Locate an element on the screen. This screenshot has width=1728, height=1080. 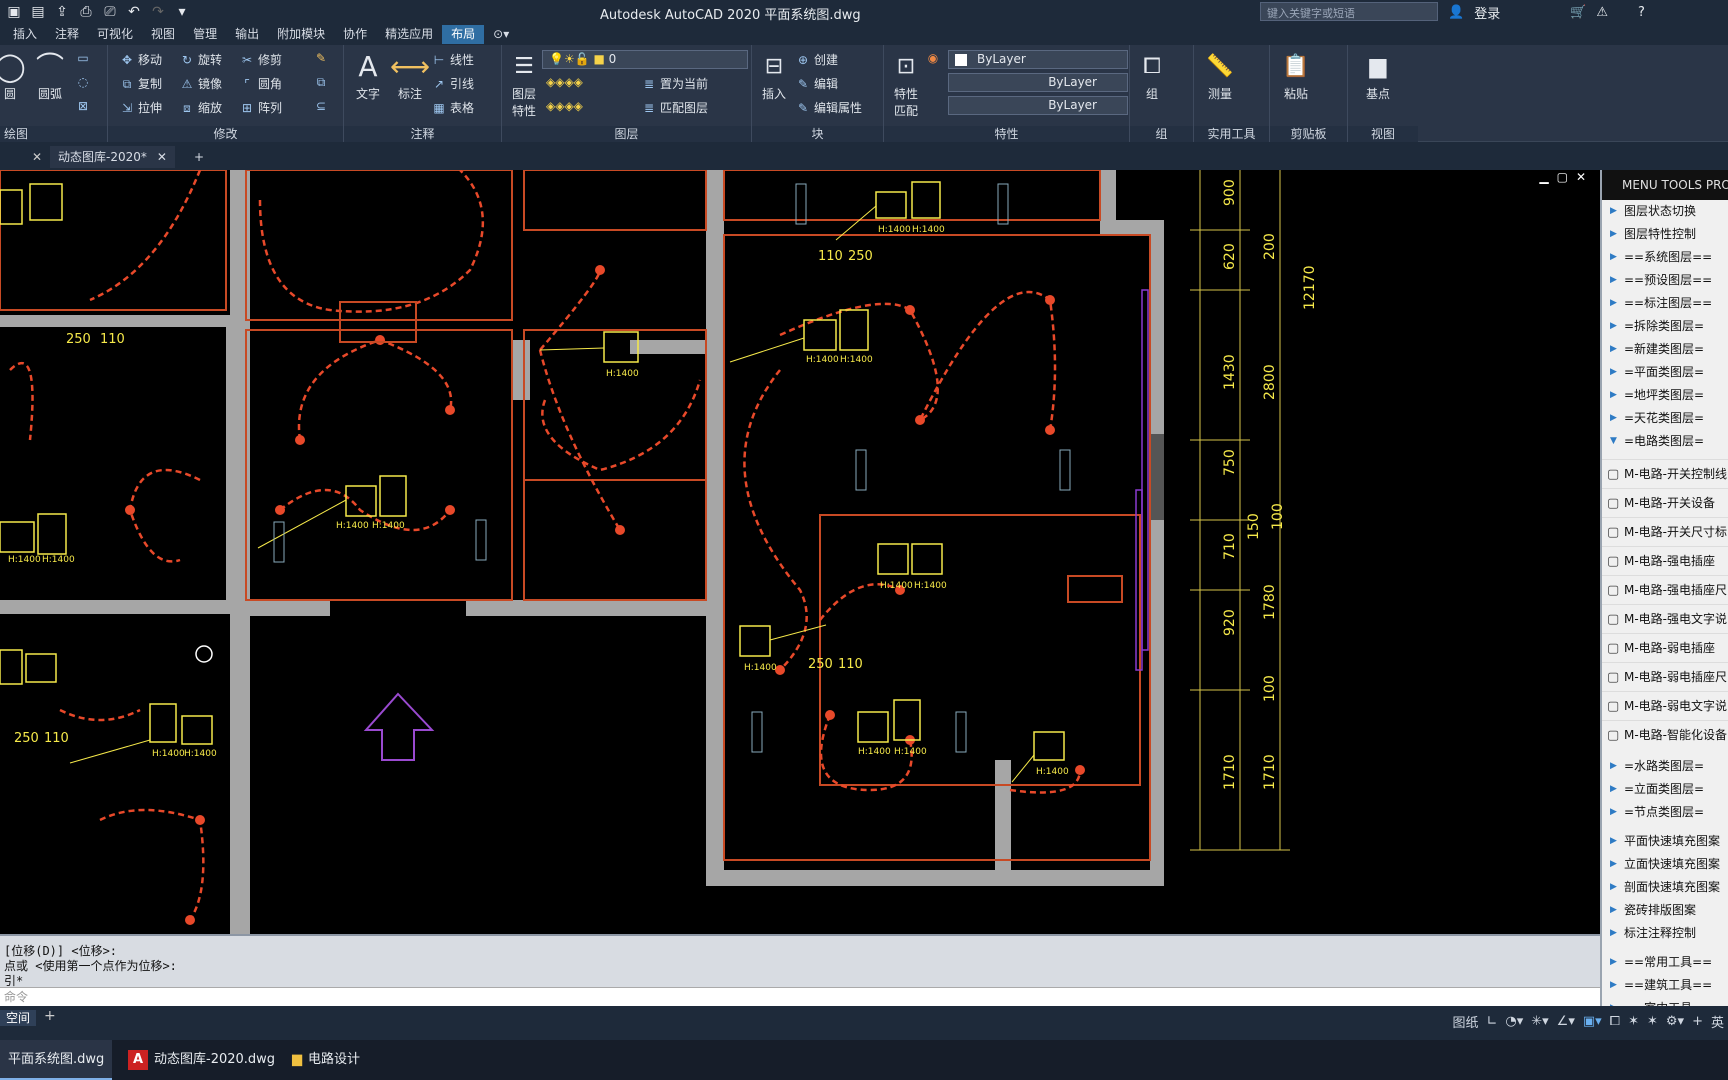
doc-tab-close-icon: ✕ is located at coordinates (37, 157).